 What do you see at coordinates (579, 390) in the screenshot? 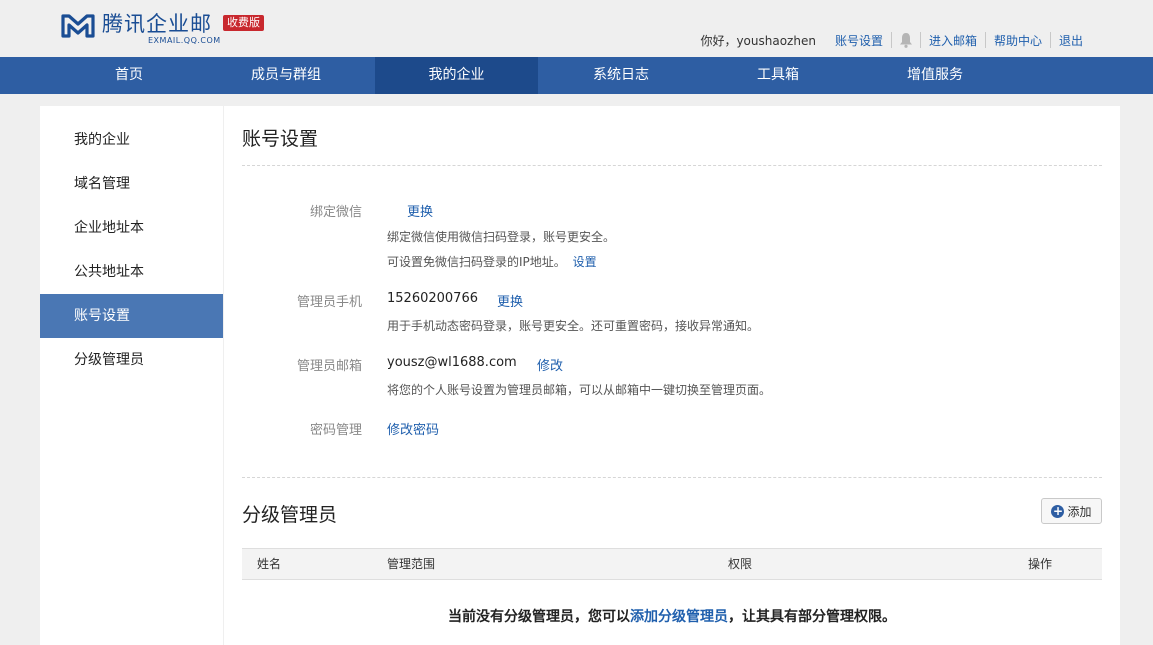
I see `email-desc: 将您的个人账号设置为管理员邮箱，可以从邮箱中一键切换至管理页面。` at bounding box center [579, 390].